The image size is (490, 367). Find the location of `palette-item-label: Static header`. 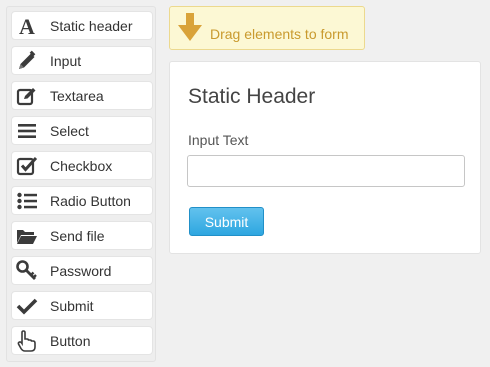

palette-item-label: Static header is located at coordinates (91, 25).